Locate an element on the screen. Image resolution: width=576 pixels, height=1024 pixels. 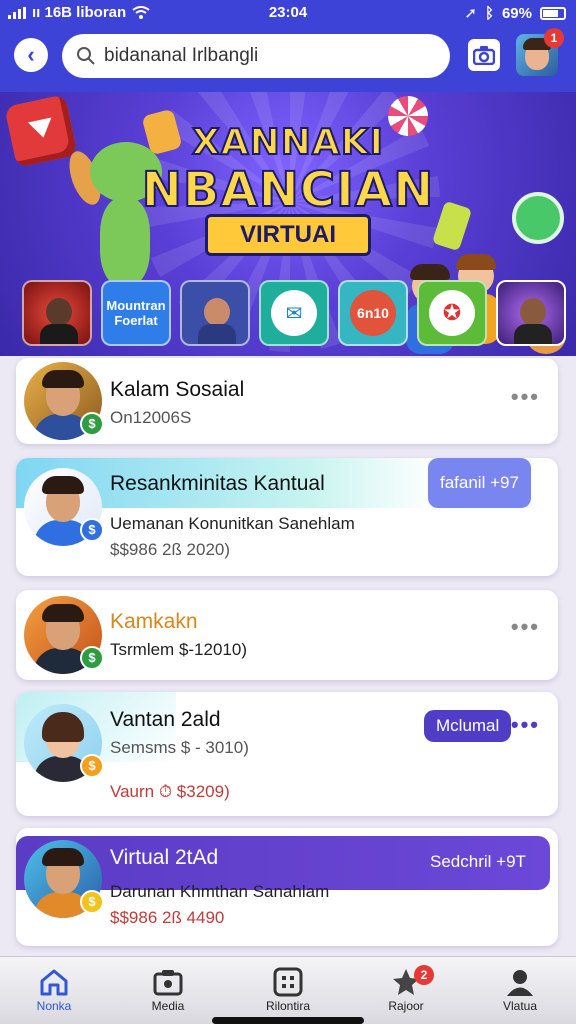
item-price: $$986 2ß 2020) is located at coordinates (170, 549).